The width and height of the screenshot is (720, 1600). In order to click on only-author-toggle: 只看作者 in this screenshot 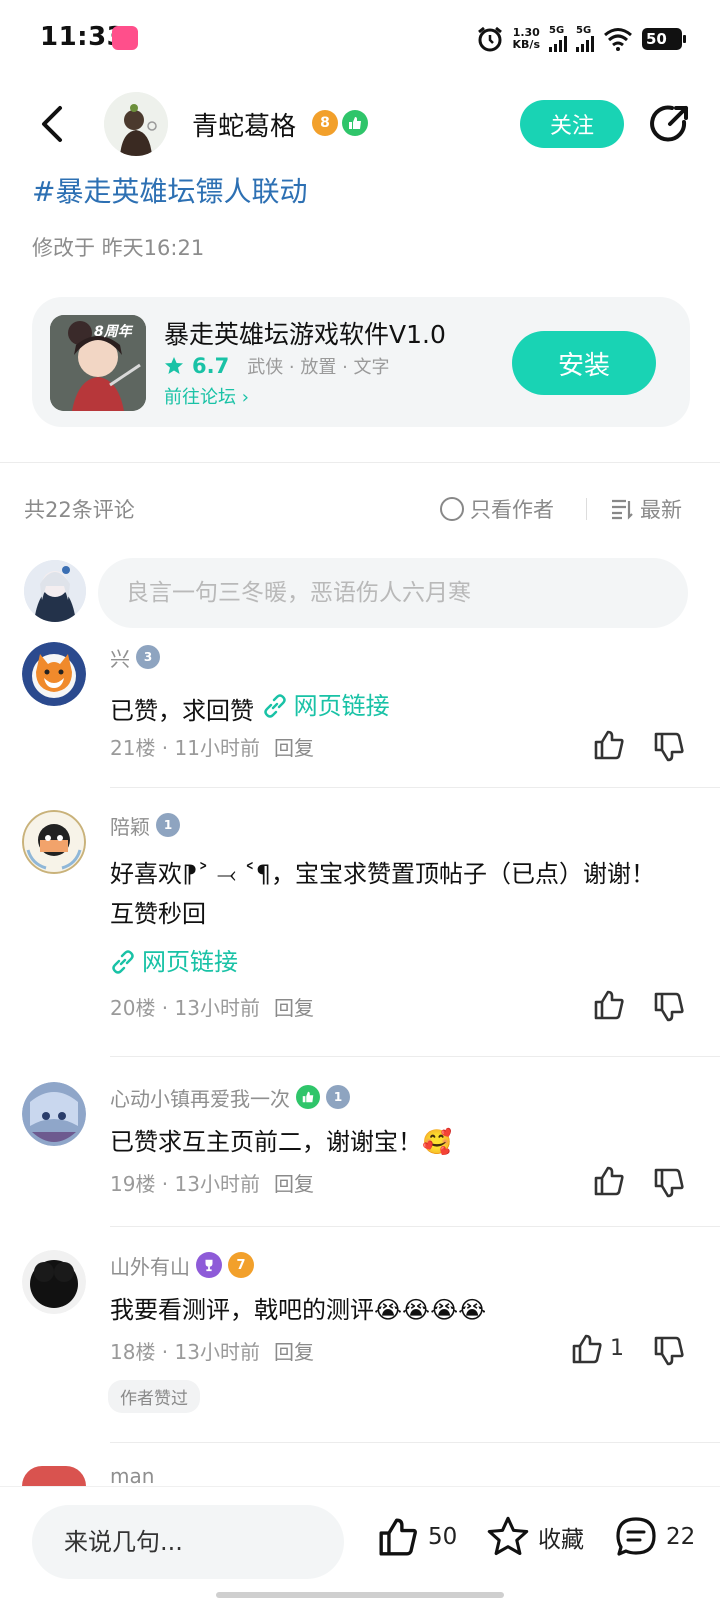, I will do `click(497, 509)`.